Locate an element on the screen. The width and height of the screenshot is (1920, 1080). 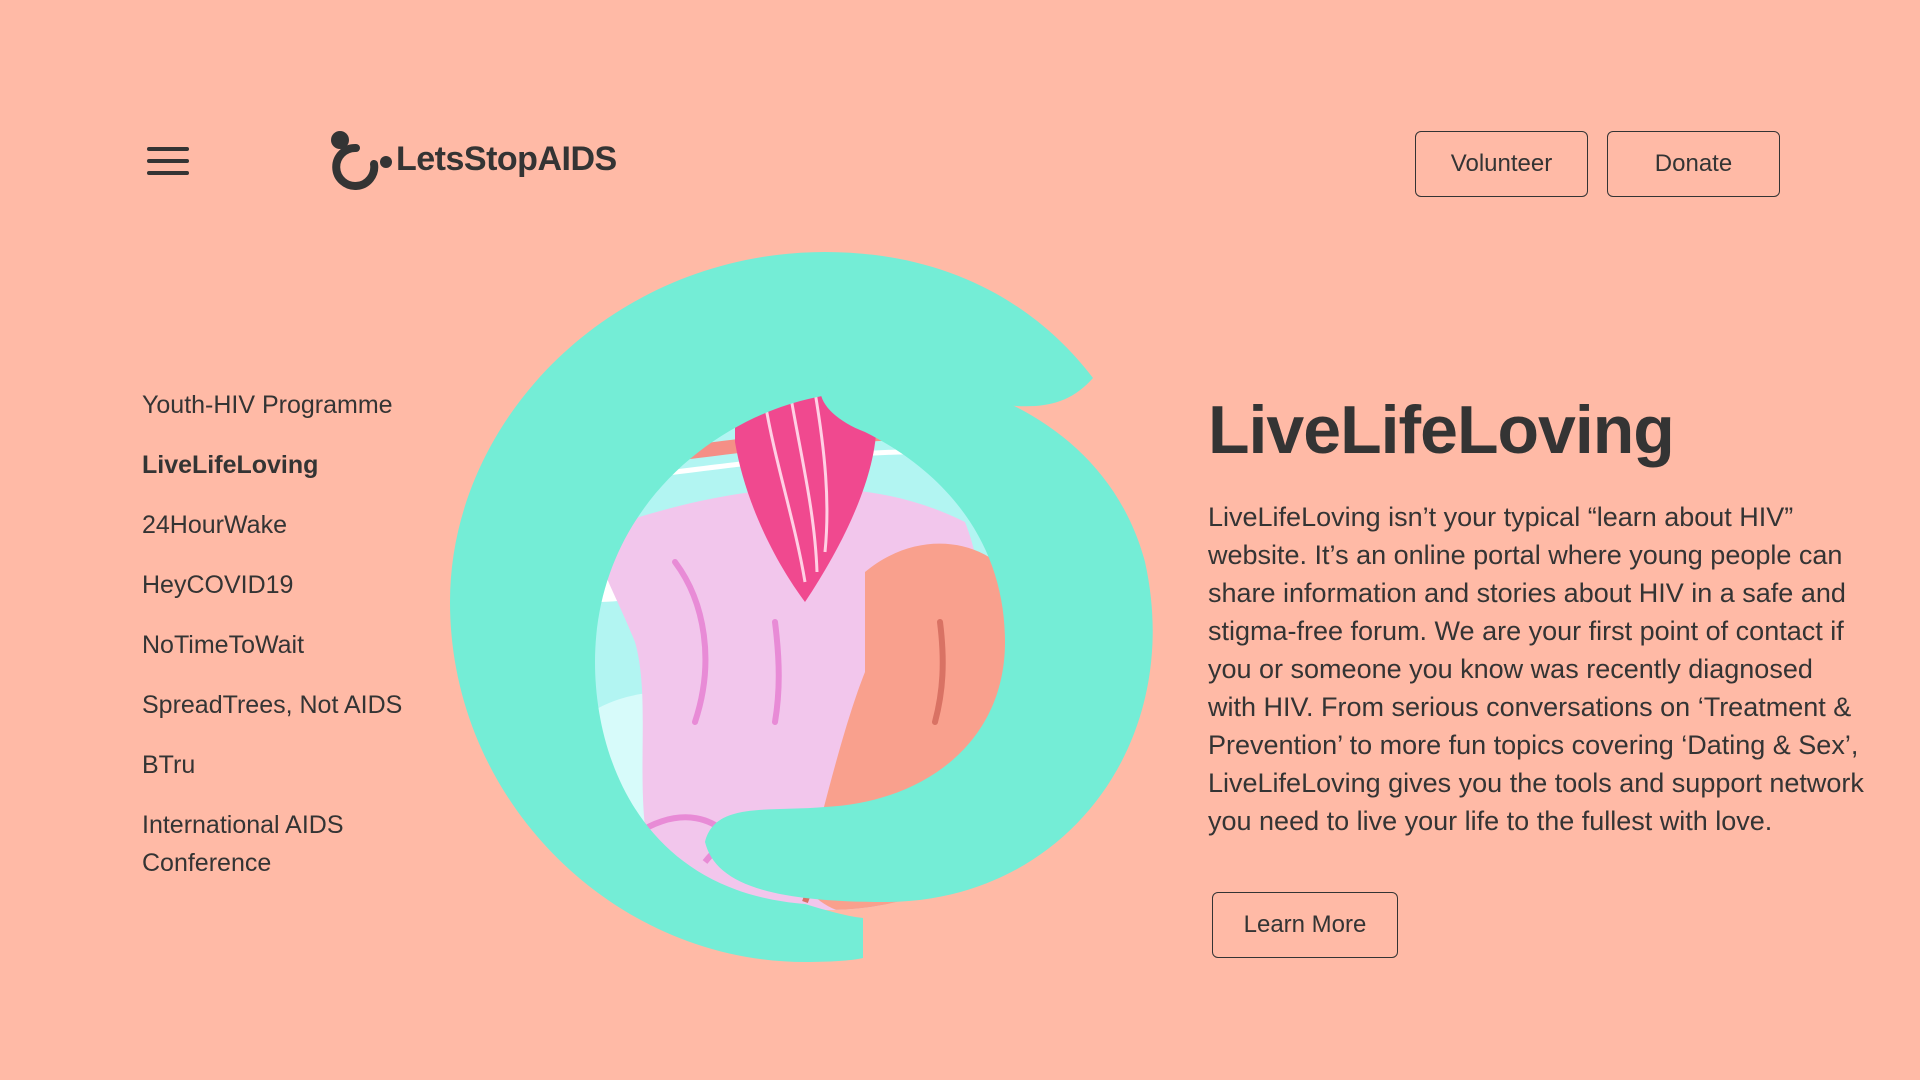
side-nav-item-spreadtrees: SpreadTrees, Not AIDS is located at coordinates (272, 705).